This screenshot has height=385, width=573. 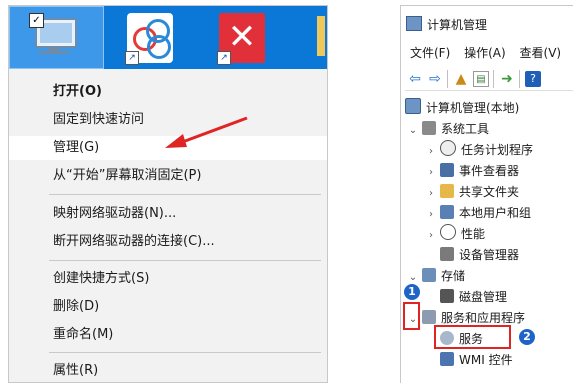 I want to click on performance-icon, so click(x=448, y=232).